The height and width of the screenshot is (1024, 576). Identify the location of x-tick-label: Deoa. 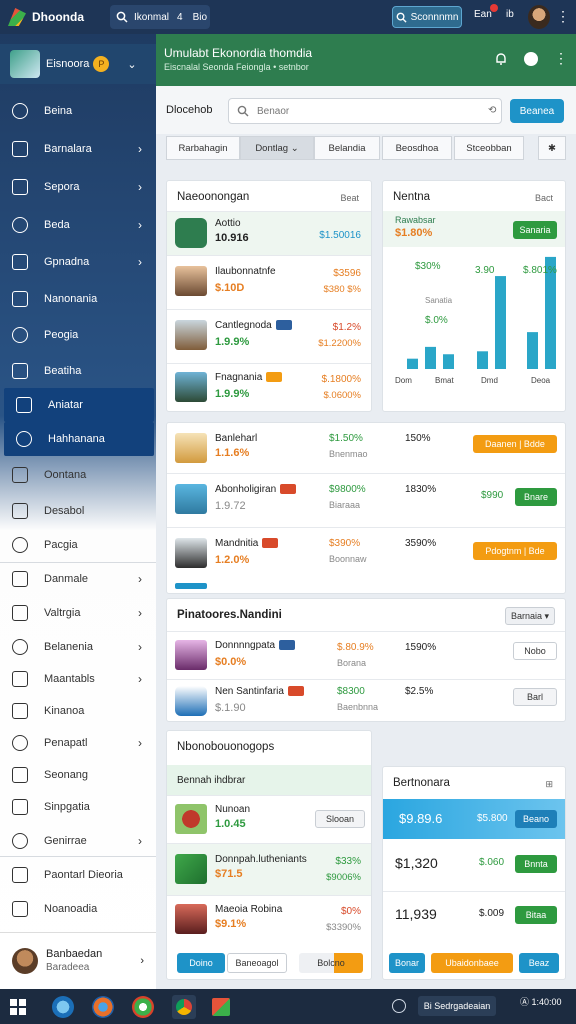
(541, 380).